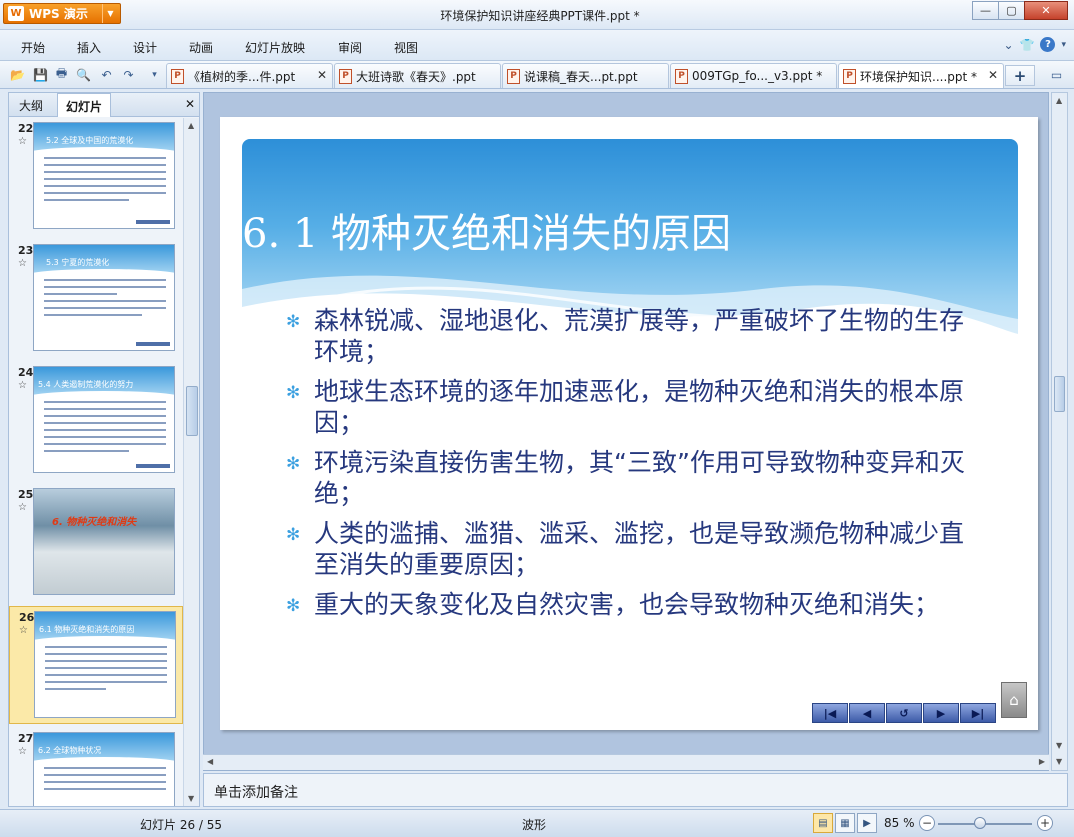 This screenshot has height=837, width=1074. What do you see at coordinates (406, 47) in the screenshot?
I see `menu-view: 视图` at bounding box center [406, 47].